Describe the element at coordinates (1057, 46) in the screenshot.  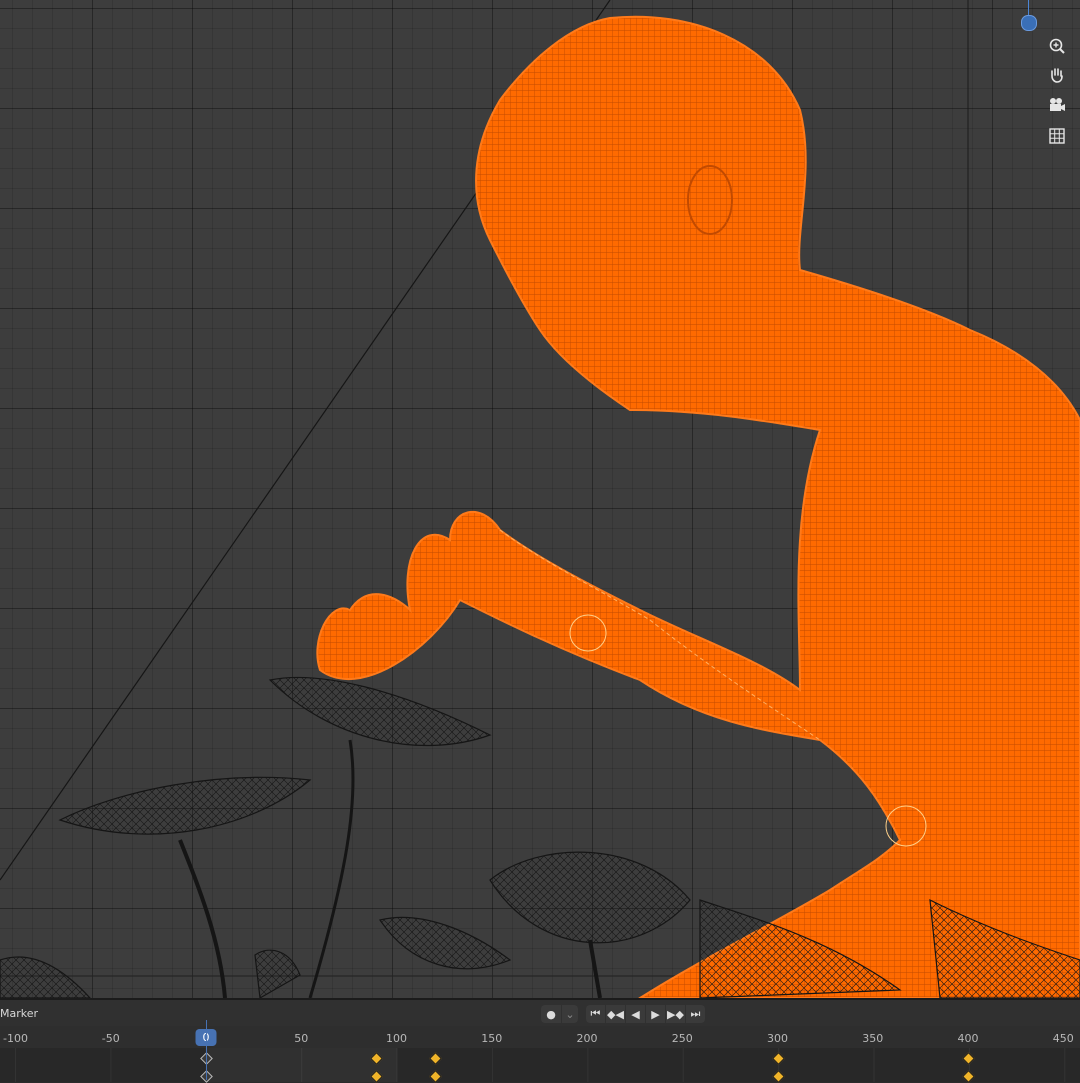
I see `zoom-icon` at that location.